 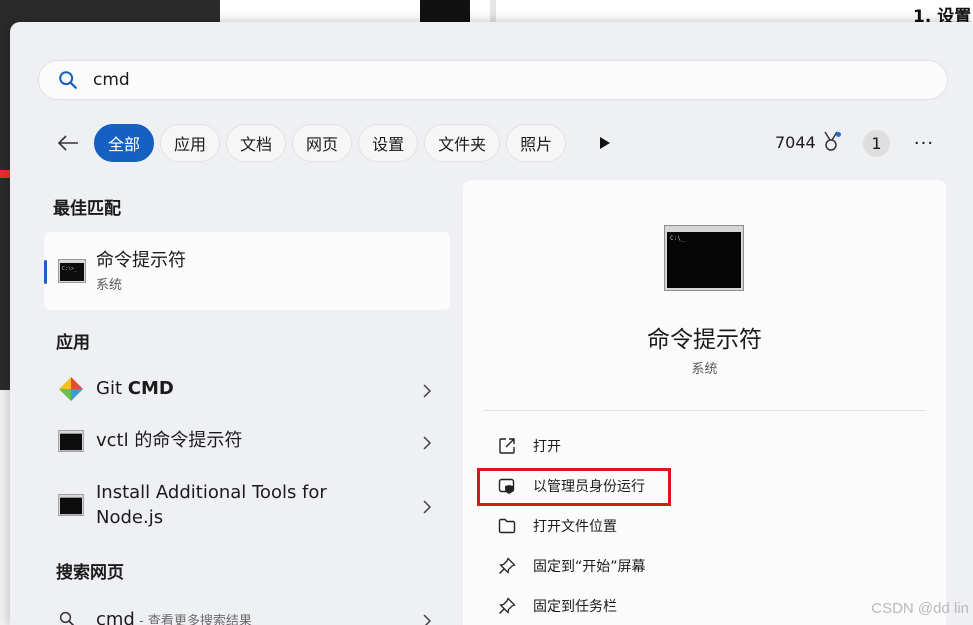 I want to click on rewards-points: 7044, so click(x=808, y=142).